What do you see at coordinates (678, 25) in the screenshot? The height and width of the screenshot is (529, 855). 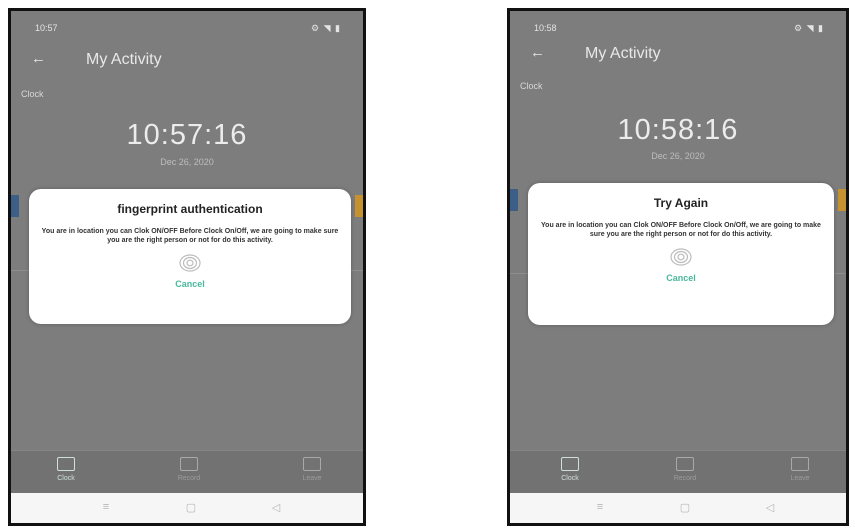 I see `status-bar: 10:58 ⚙ ◥ ▮` at bounding box center [678, 25].